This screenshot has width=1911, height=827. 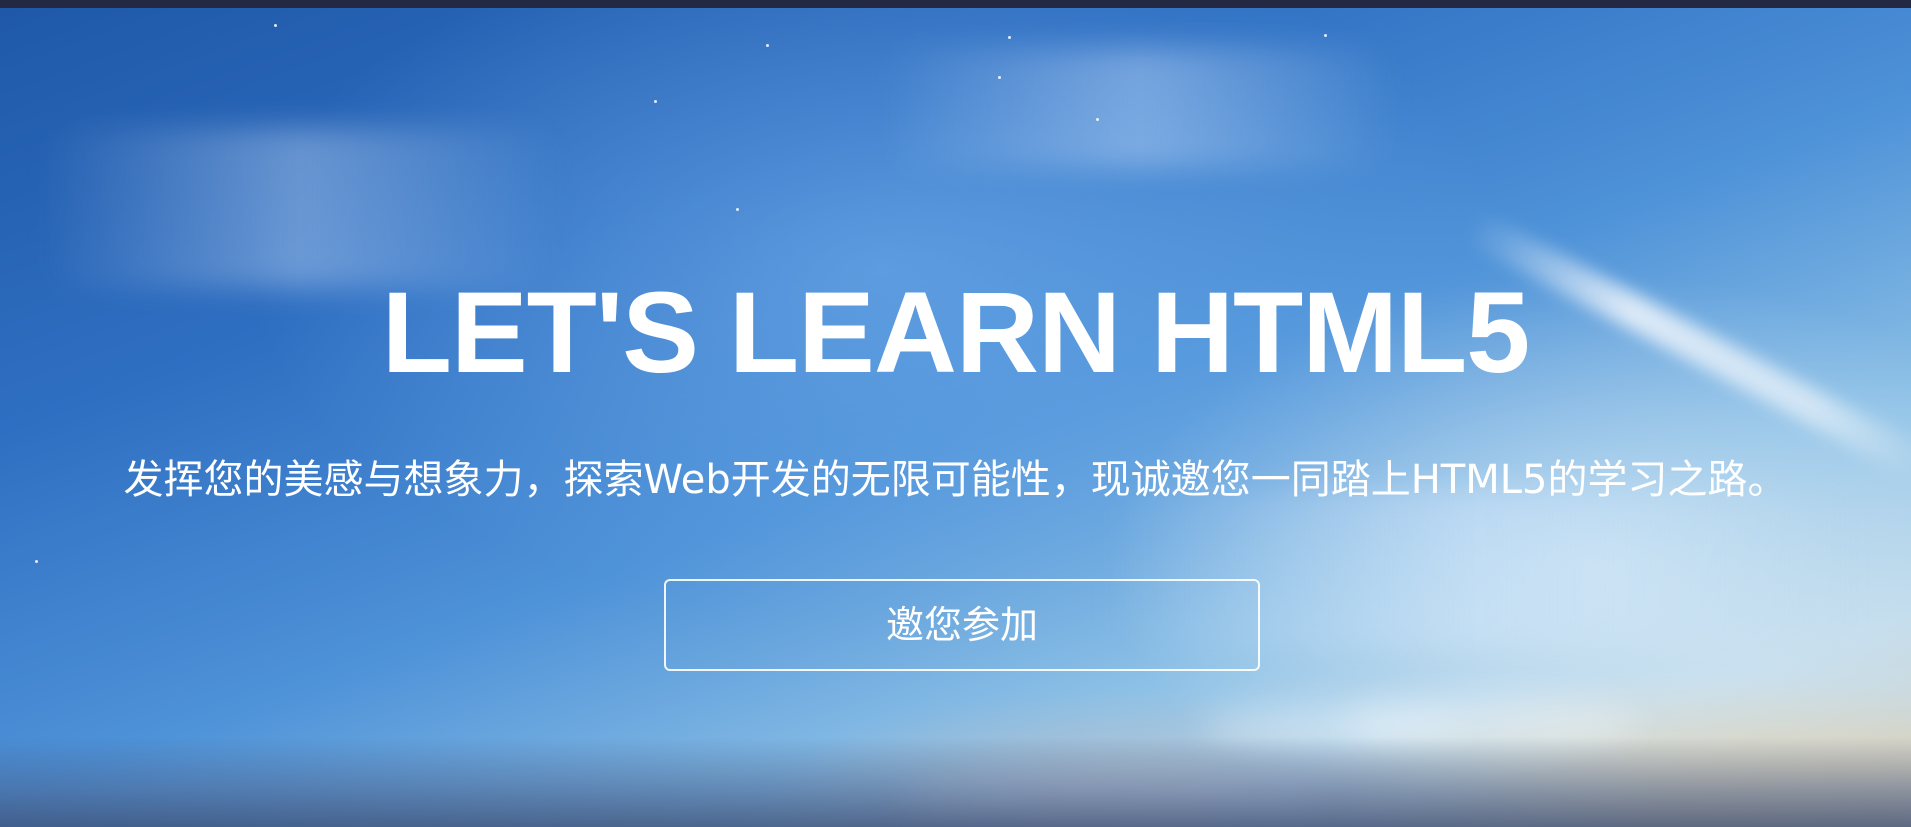 What do you see at coordinates (956, 333) in the screenshot?
I see `hero-headline: LET'S LEARN HTML5` at bounding box center [956, 333].